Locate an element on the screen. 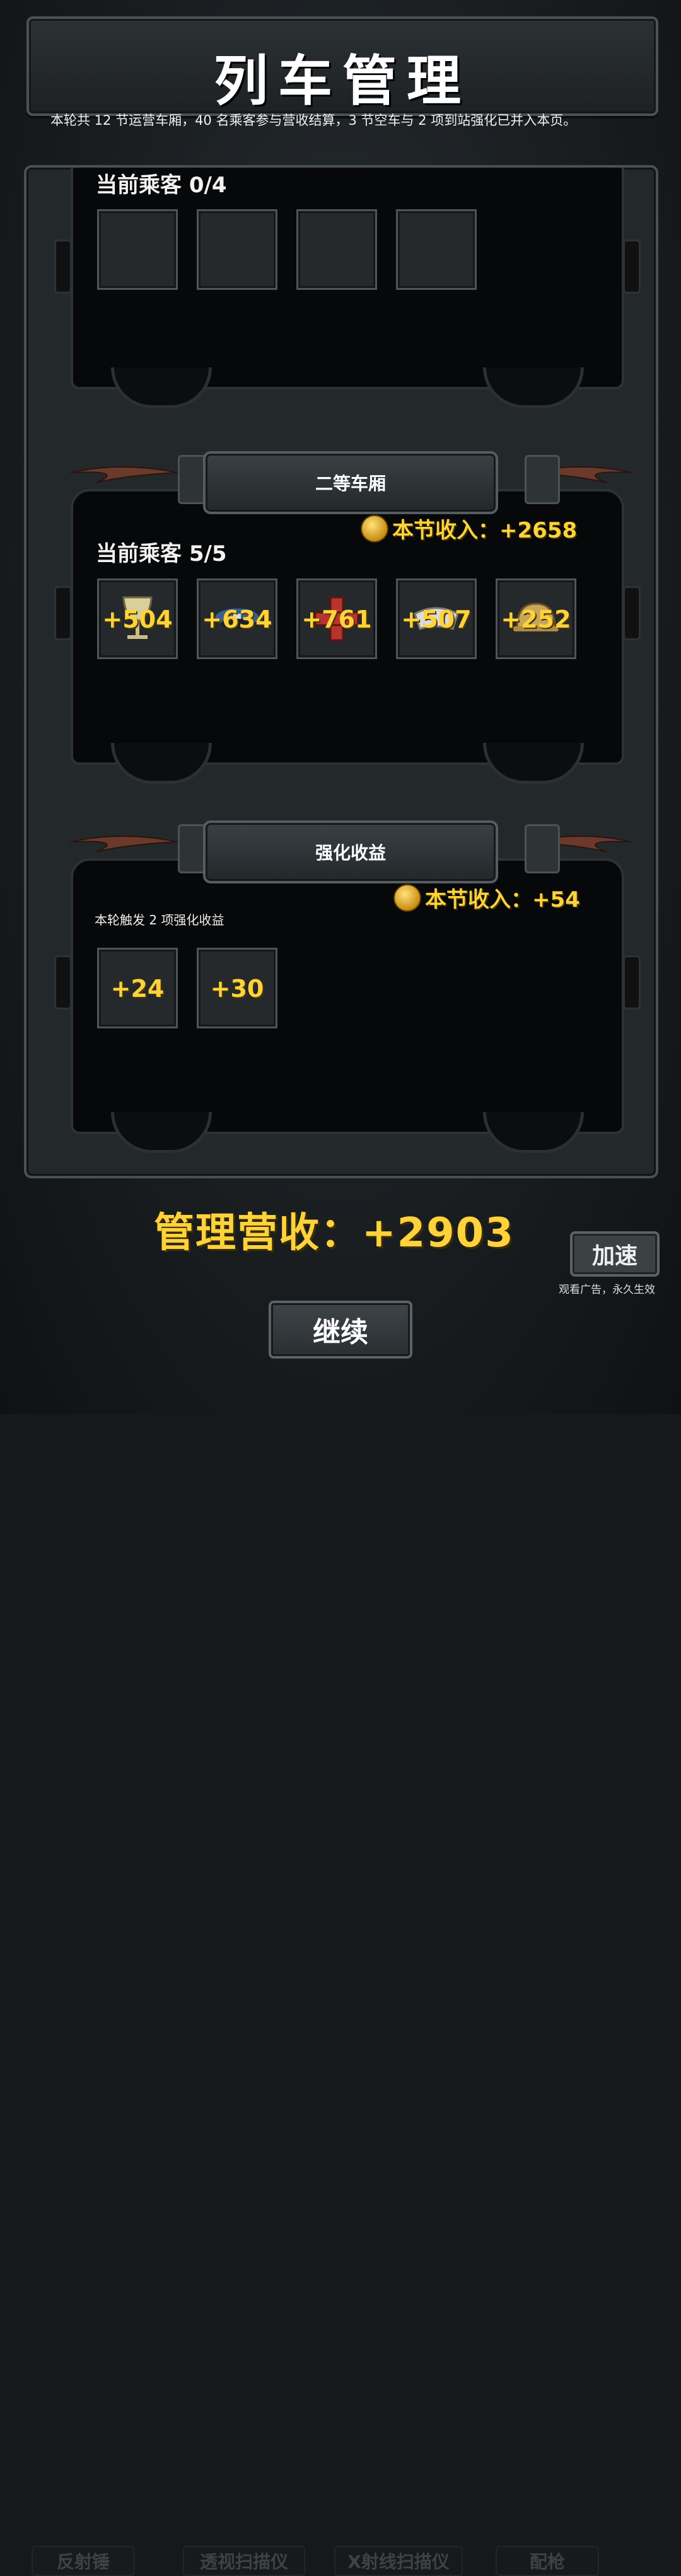 The height and width of the screenshot is (2576, 681). carriage-income-upgrades: 本节收入：+54 is located at coordinates (486, 897).